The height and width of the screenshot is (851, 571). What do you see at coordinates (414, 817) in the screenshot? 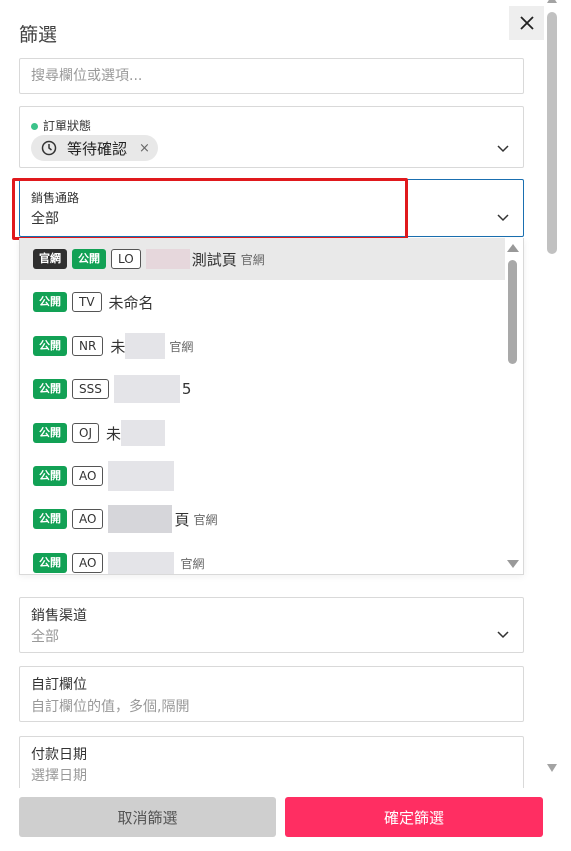
I see `confirm-filter-button: 確定篩選` at bounding box center [414, 817].